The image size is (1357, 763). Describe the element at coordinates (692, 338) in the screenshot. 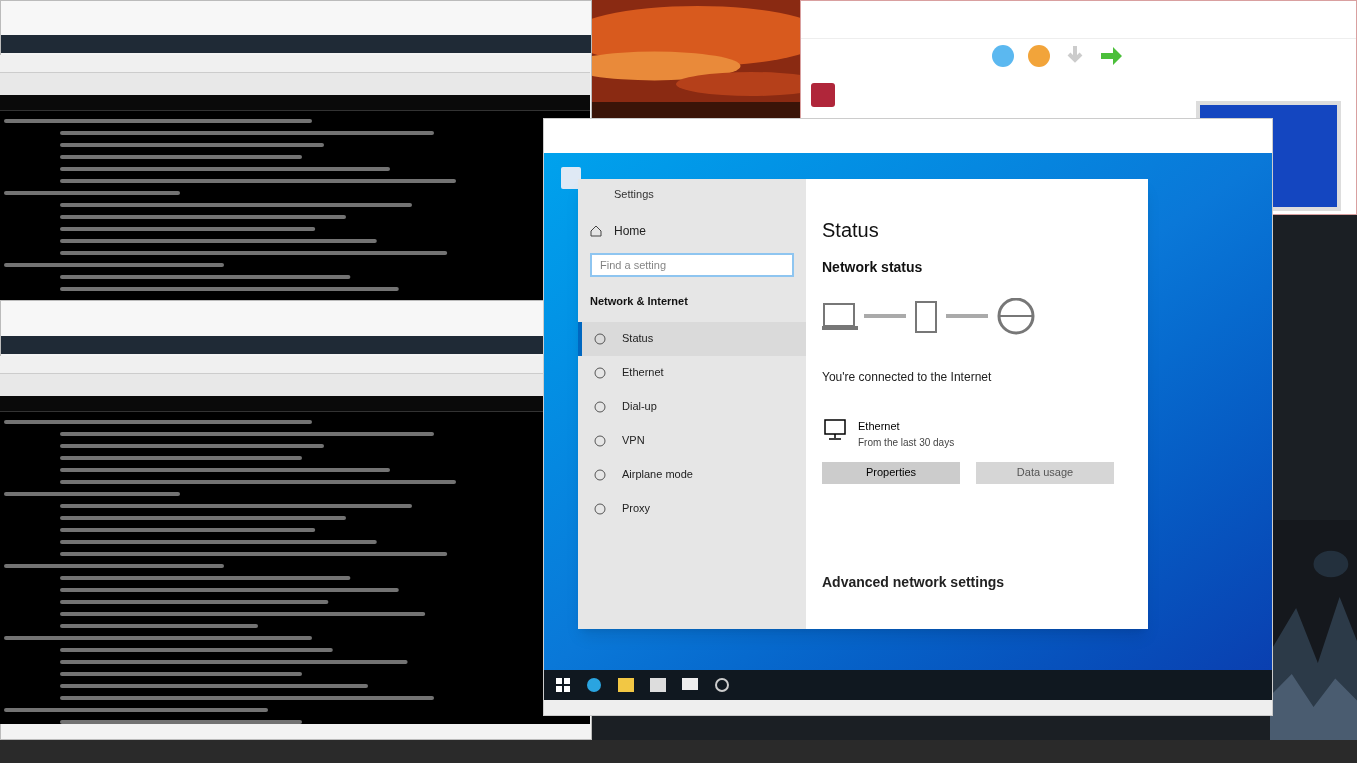

I see `nav-item: Status` at that location.